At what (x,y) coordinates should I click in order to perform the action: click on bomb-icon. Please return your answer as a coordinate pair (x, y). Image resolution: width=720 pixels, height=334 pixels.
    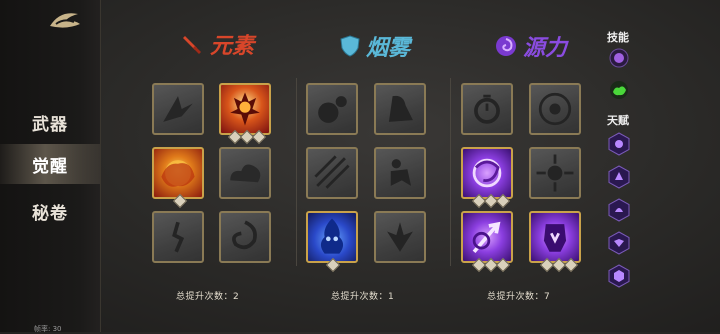
    Looking at the image, I should click on (332, 109).